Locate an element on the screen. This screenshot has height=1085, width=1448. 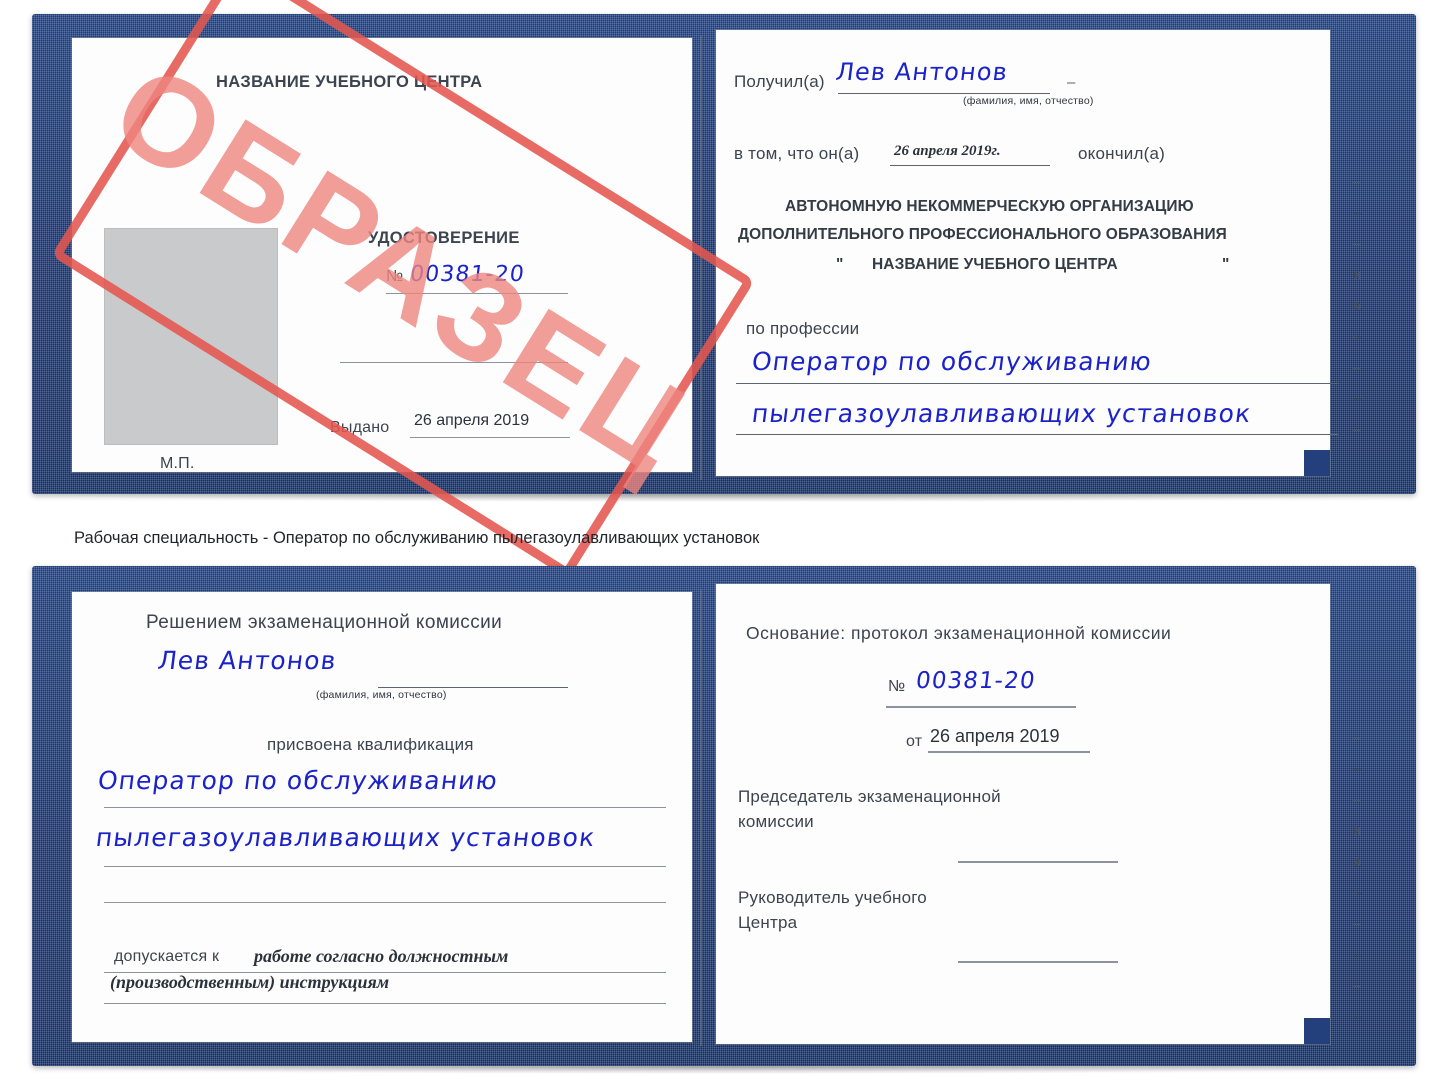
head-line-2: Центра is located at coordinates (768, 922).